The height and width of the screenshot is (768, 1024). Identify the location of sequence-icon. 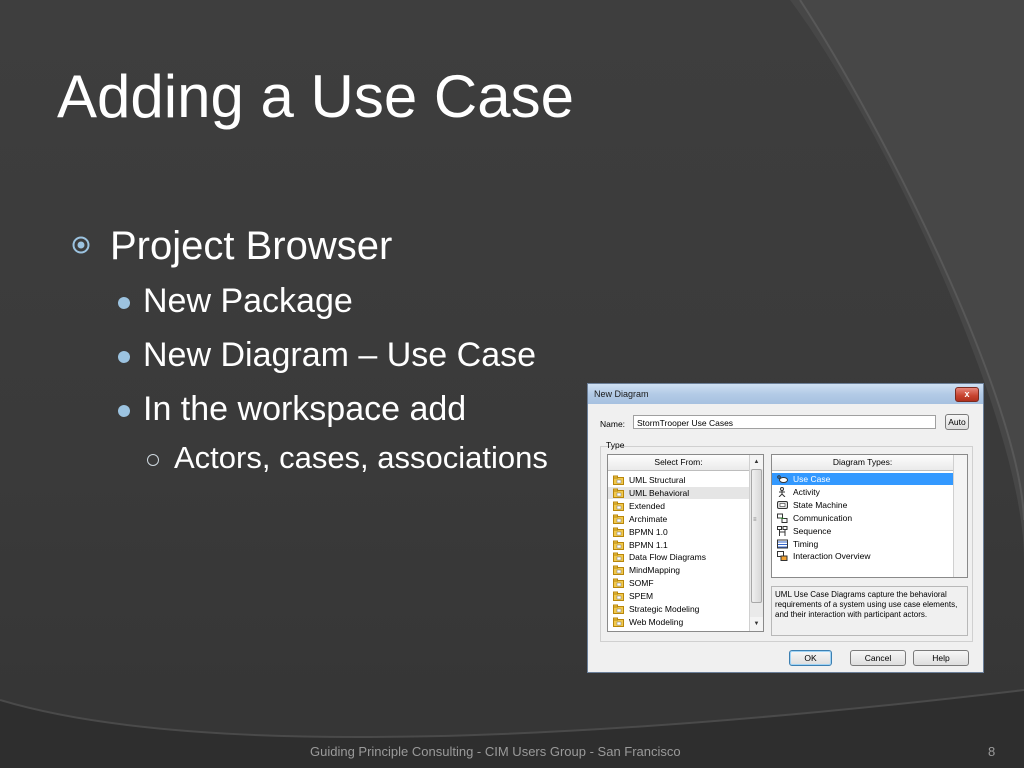
(782, 530).